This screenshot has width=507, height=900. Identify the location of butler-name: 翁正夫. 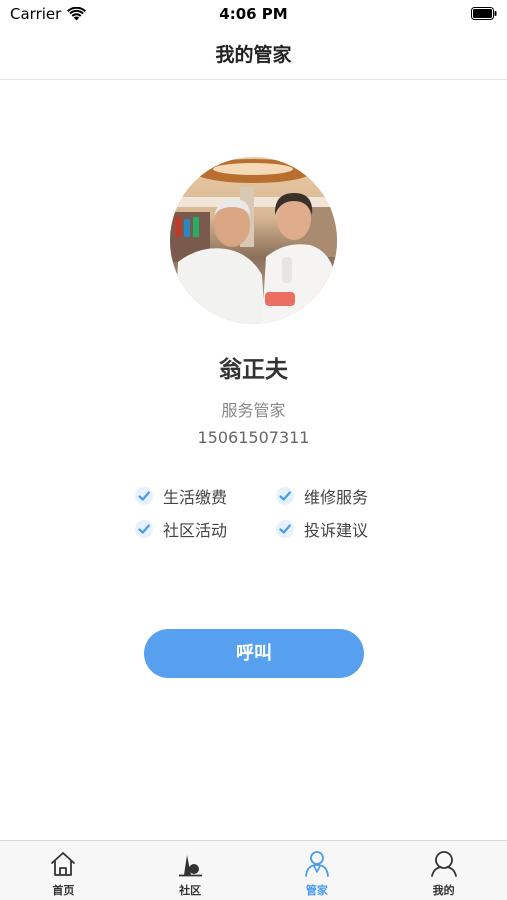
(253, 370).